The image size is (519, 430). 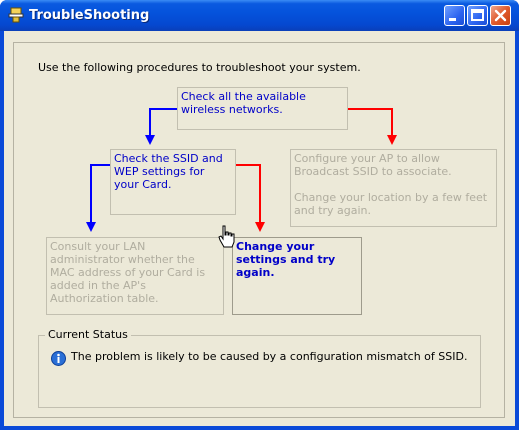 I want to click on arrow-networks-to-ap, so click(x=370, y=122).